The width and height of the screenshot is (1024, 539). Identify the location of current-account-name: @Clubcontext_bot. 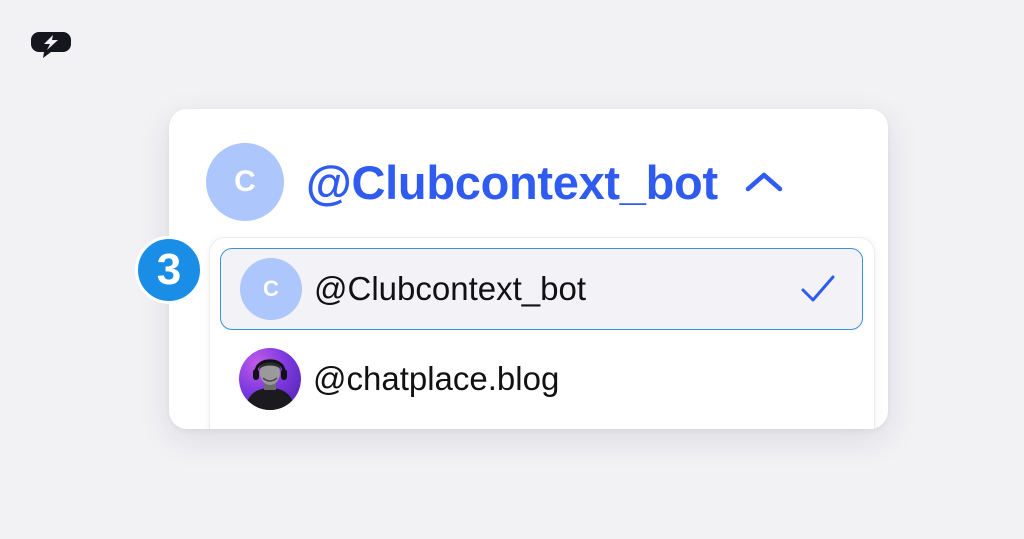
(512, 182).